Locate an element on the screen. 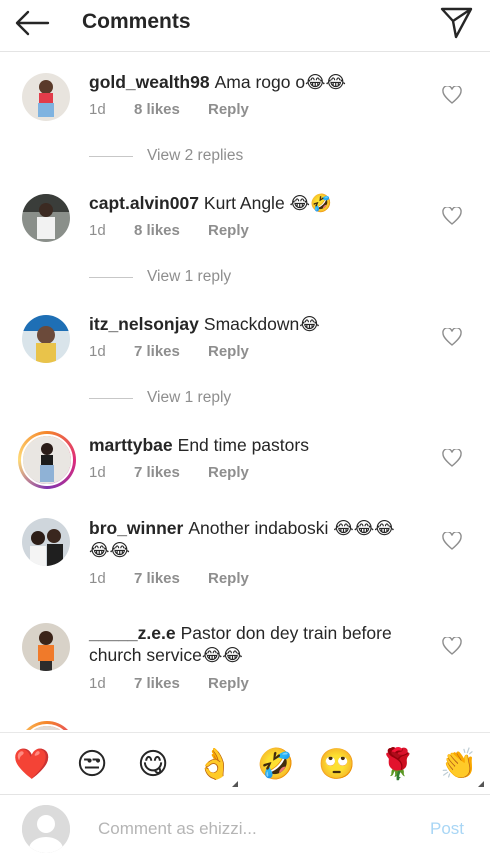 This screenshot has width=490, height=853. comment-username: marttybae is located at coordinates (131, 445).